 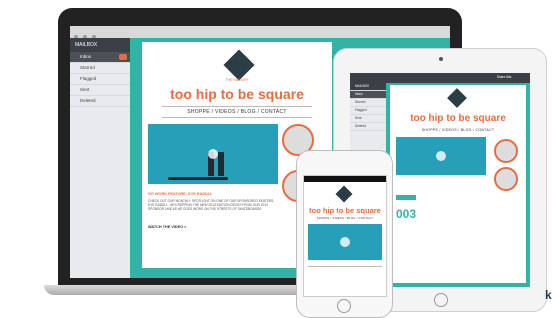 I want to click on phone-headline: too hip to be square, so click(x=345, y=210).